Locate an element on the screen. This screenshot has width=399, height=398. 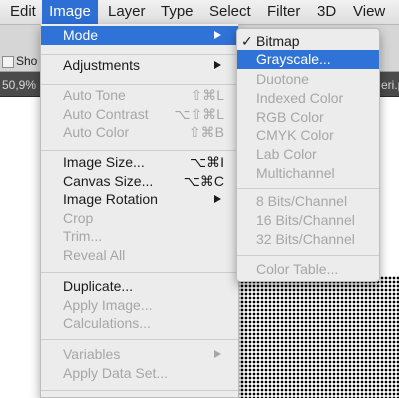
submenu-item-32-bits-label: 32 Bits/Channel is located at coordinates (305, 239).